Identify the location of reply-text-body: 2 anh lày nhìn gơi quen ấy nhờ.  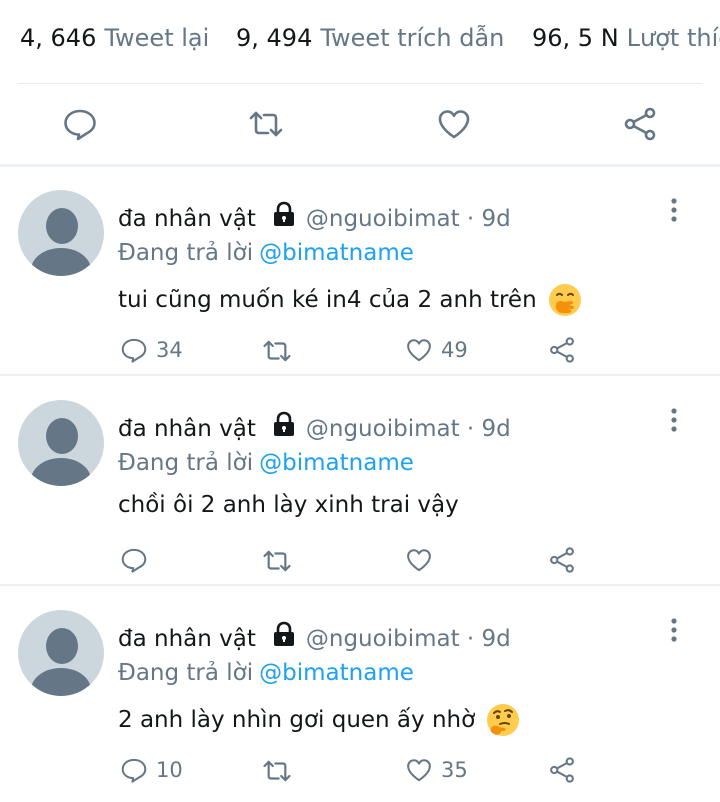
(297, 720).